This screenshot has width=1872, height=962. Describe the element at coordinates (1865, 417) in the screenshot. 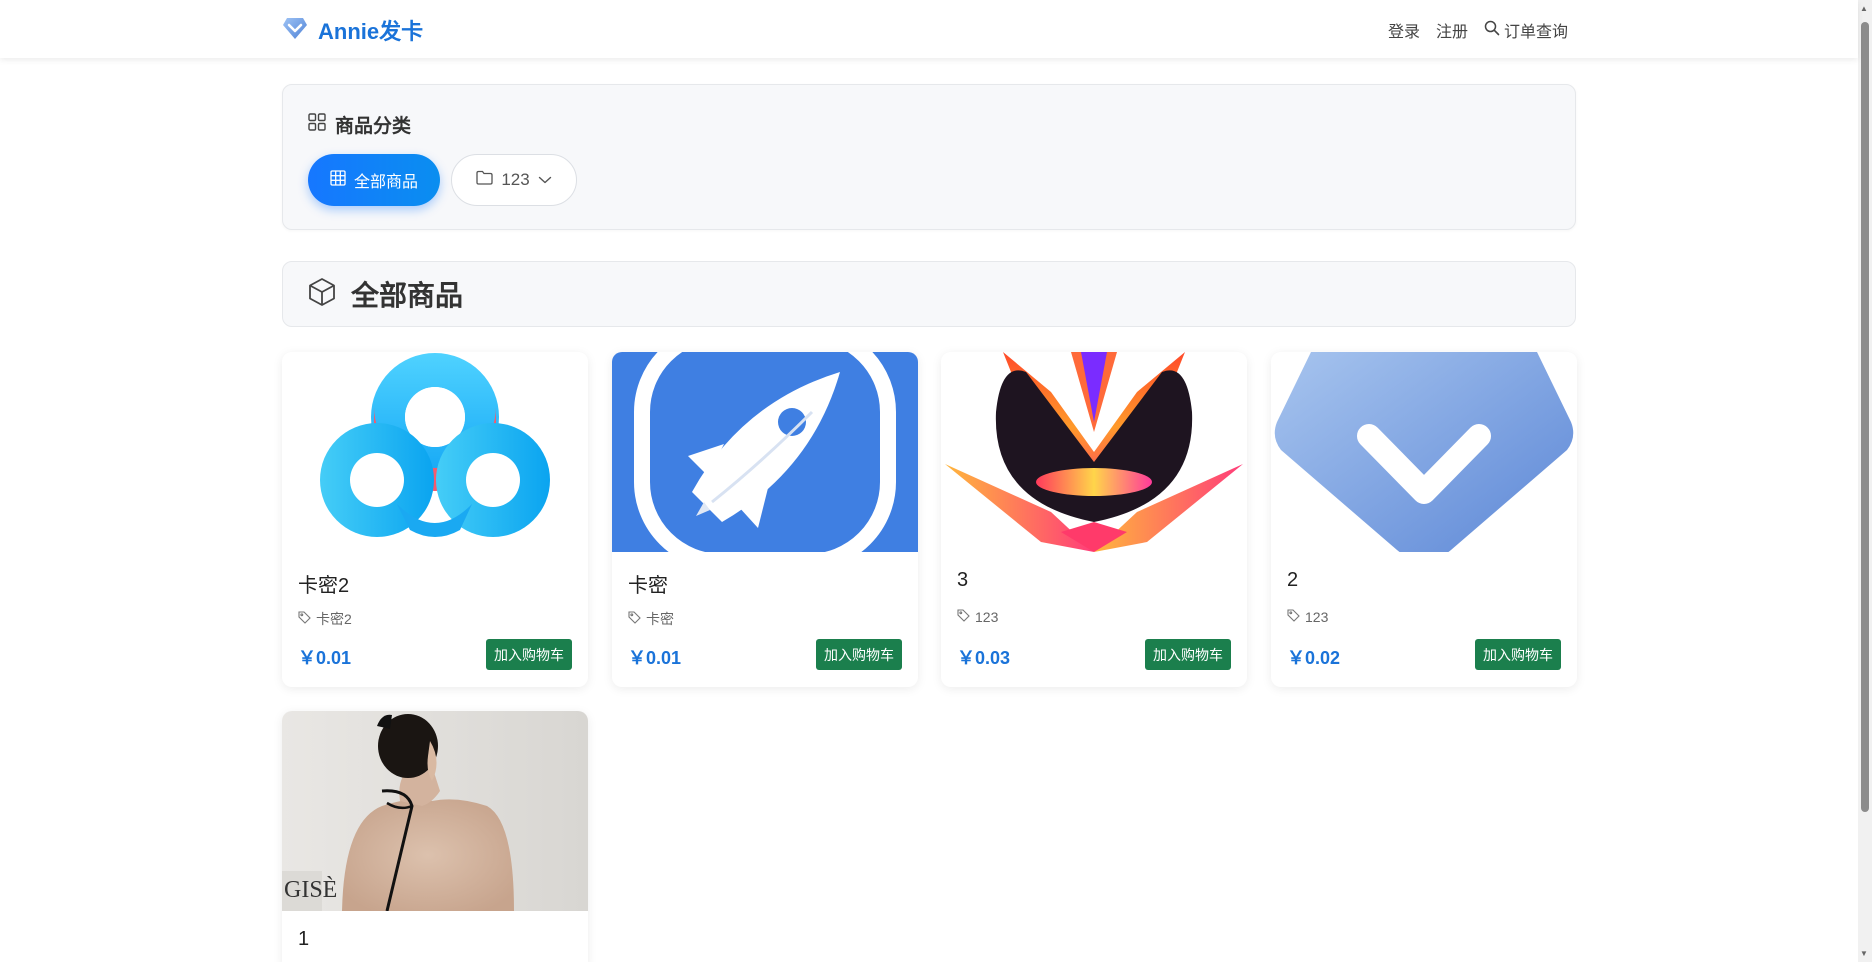

I see `scrollbar-thumb` at that location.